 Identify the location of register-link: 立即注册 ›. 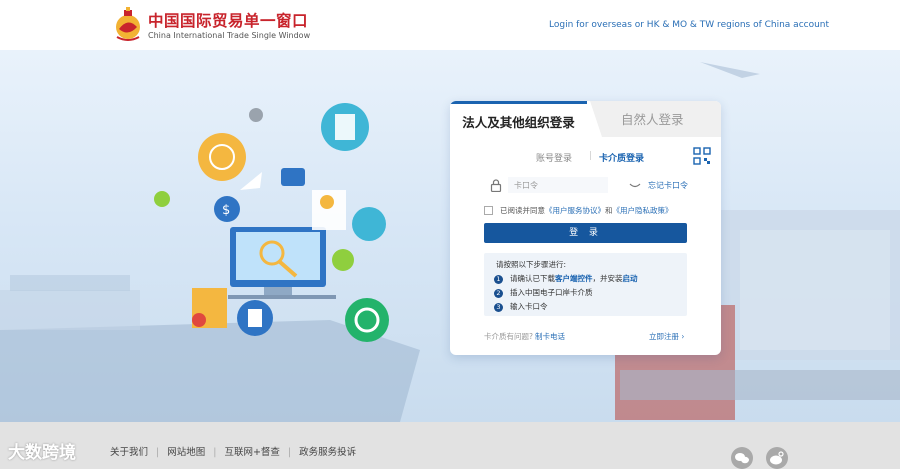
(666, 336).